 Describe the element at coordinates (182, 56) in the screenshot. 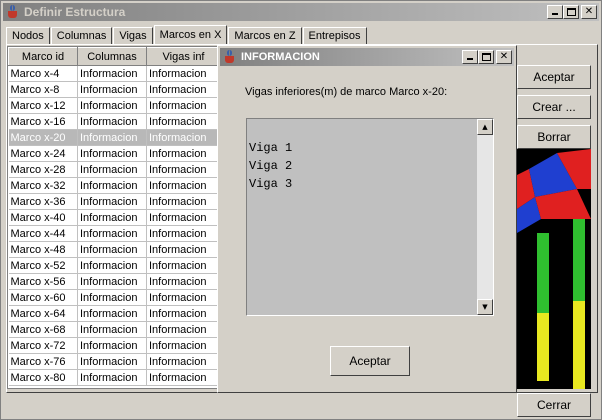

I see `column-header-vigas-inf: Vigas inf` at that location.